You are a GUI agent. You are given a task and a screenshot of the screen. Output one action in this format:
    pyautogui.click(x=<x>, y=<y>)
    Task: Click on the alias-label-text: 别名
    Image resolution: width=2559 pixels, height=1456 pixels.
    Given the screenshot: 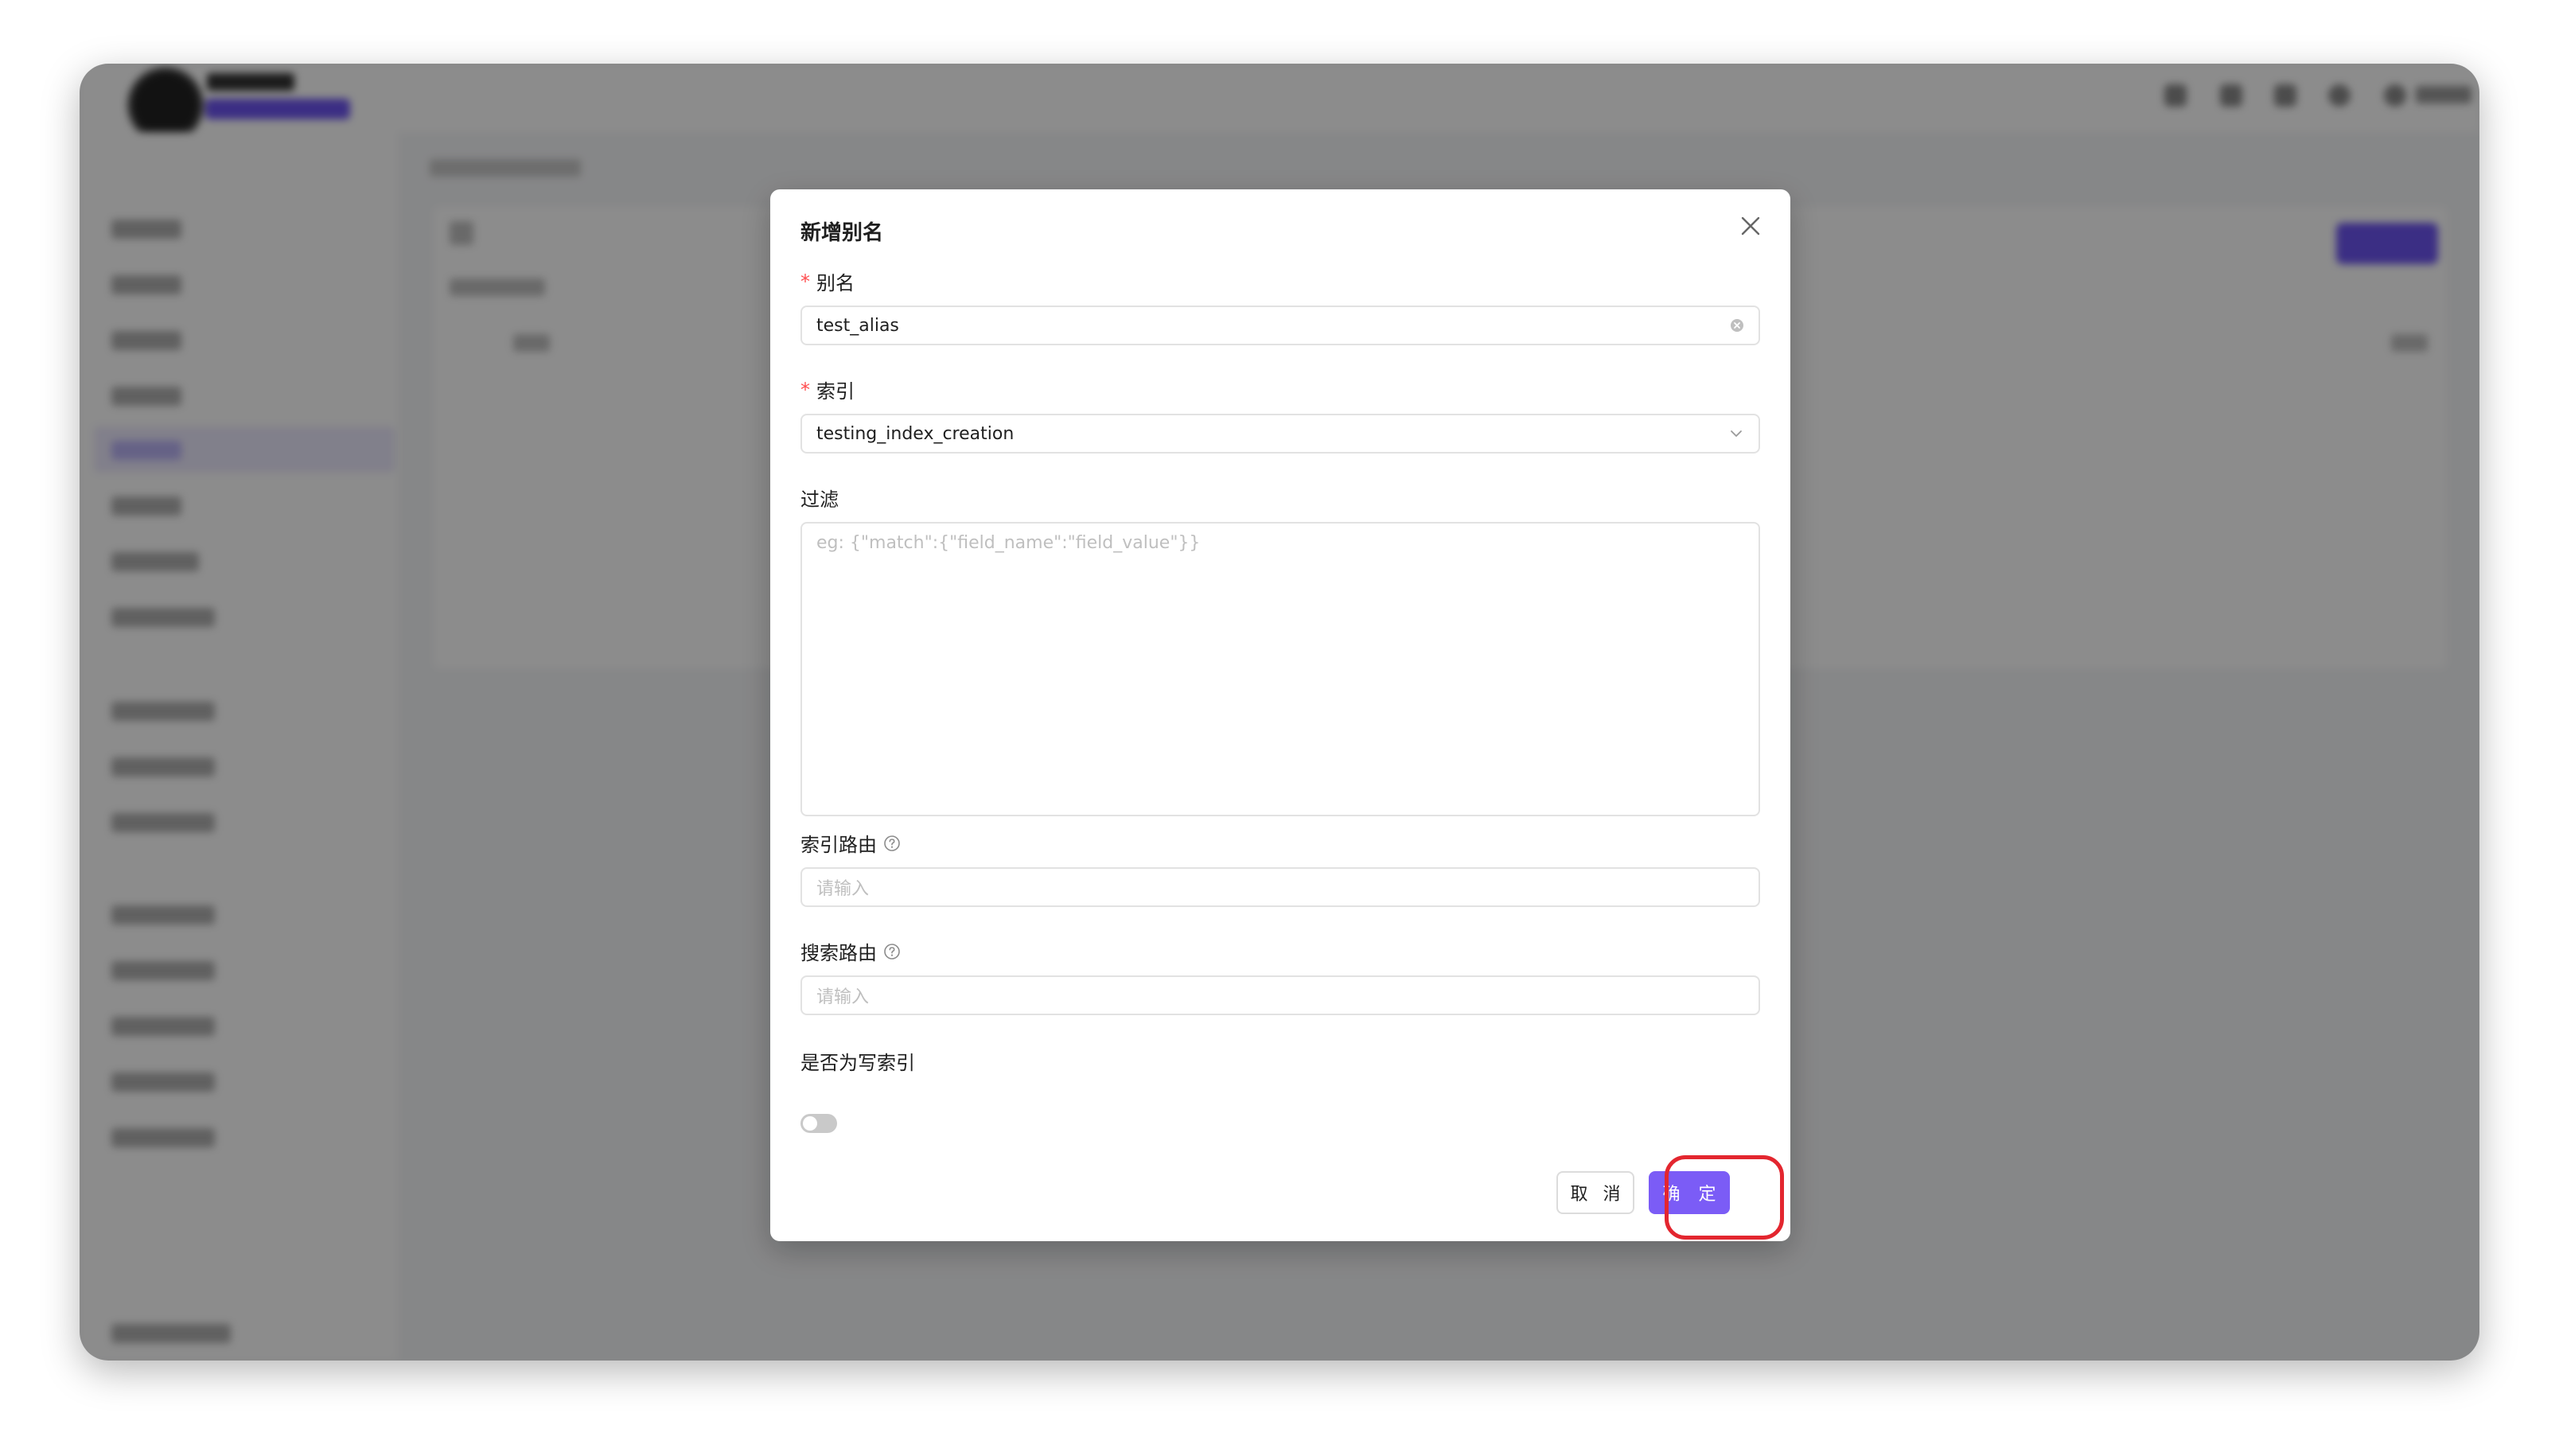 What is the action you would take?
    pyautogui.click(x=835, y=283)
    